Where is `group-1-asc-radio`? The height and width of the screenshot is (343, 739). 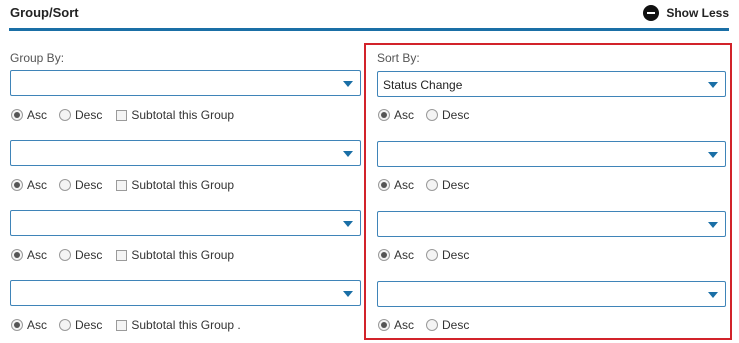 group-1-asc-radio is located at coordinates (17, 115).